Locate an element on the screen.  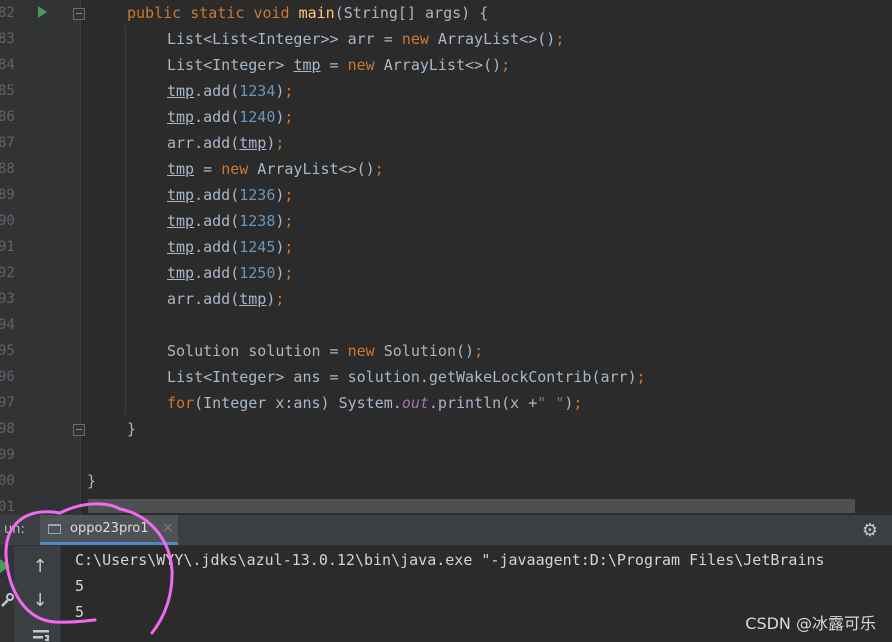
line-number: 87 is located at coordinates (7, 143).